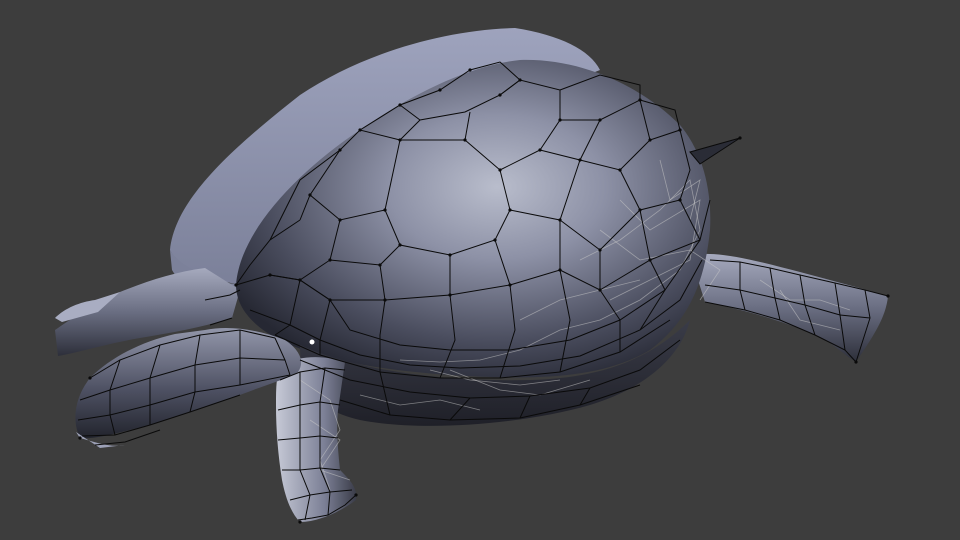 The image size is (960, 540). Describe the element at coordinates (715, 151) in the screenshot. I see `shell-spike` at that location.